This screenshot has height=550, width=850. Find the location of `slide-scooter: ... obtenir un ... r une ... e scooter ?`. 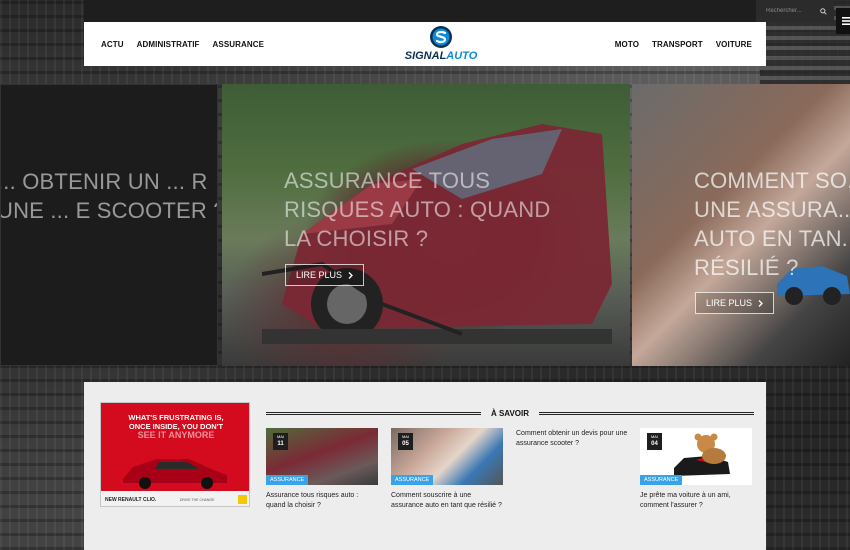

slide-scooter: ... obtenir un ... r une ... e scooter ? is located at coordinates (109, 225).